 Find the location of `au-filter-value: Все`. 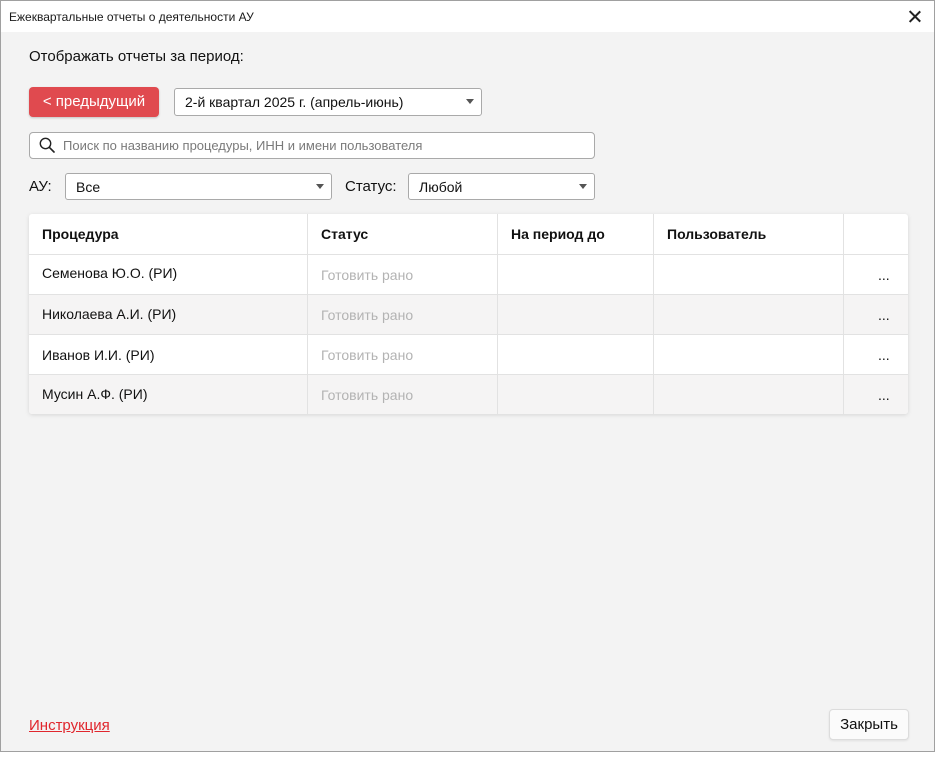

au-filter-value: Все is located at coordinates (88, 187).